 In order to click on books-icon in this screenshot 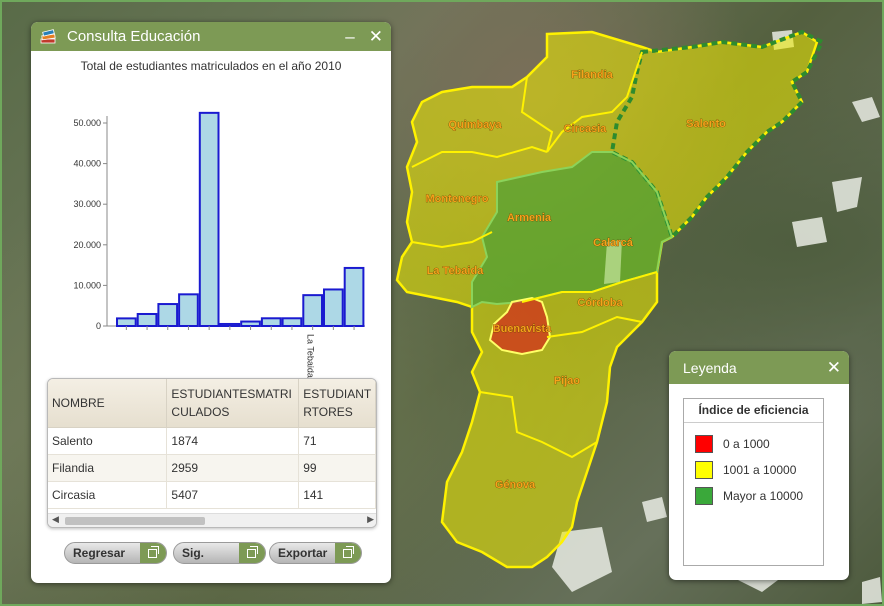, I will do `click(49, 37)`.